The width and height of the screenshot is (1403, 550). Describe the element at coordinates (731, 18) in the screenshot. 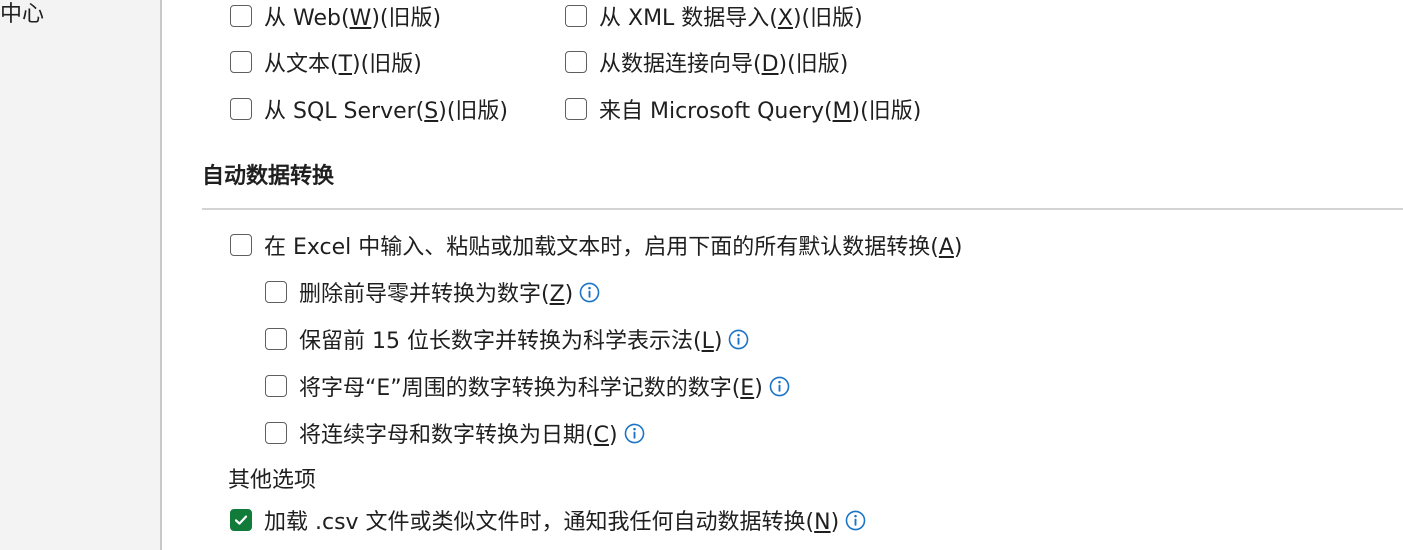

I see `checkbox-label: 从 XML 数据导入(X)(旧版)` at that location.